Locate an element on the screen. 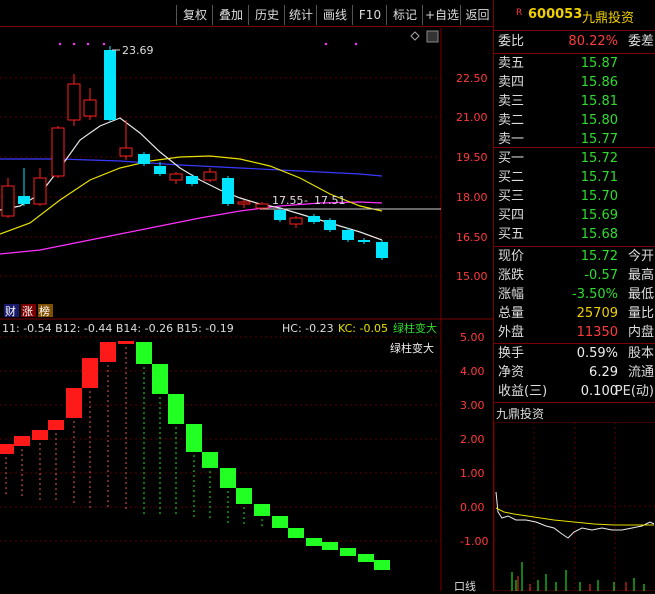 This screenshot has width=655, height=594. add-watchlist-button: +自选 is located at coordinates (441, 15).